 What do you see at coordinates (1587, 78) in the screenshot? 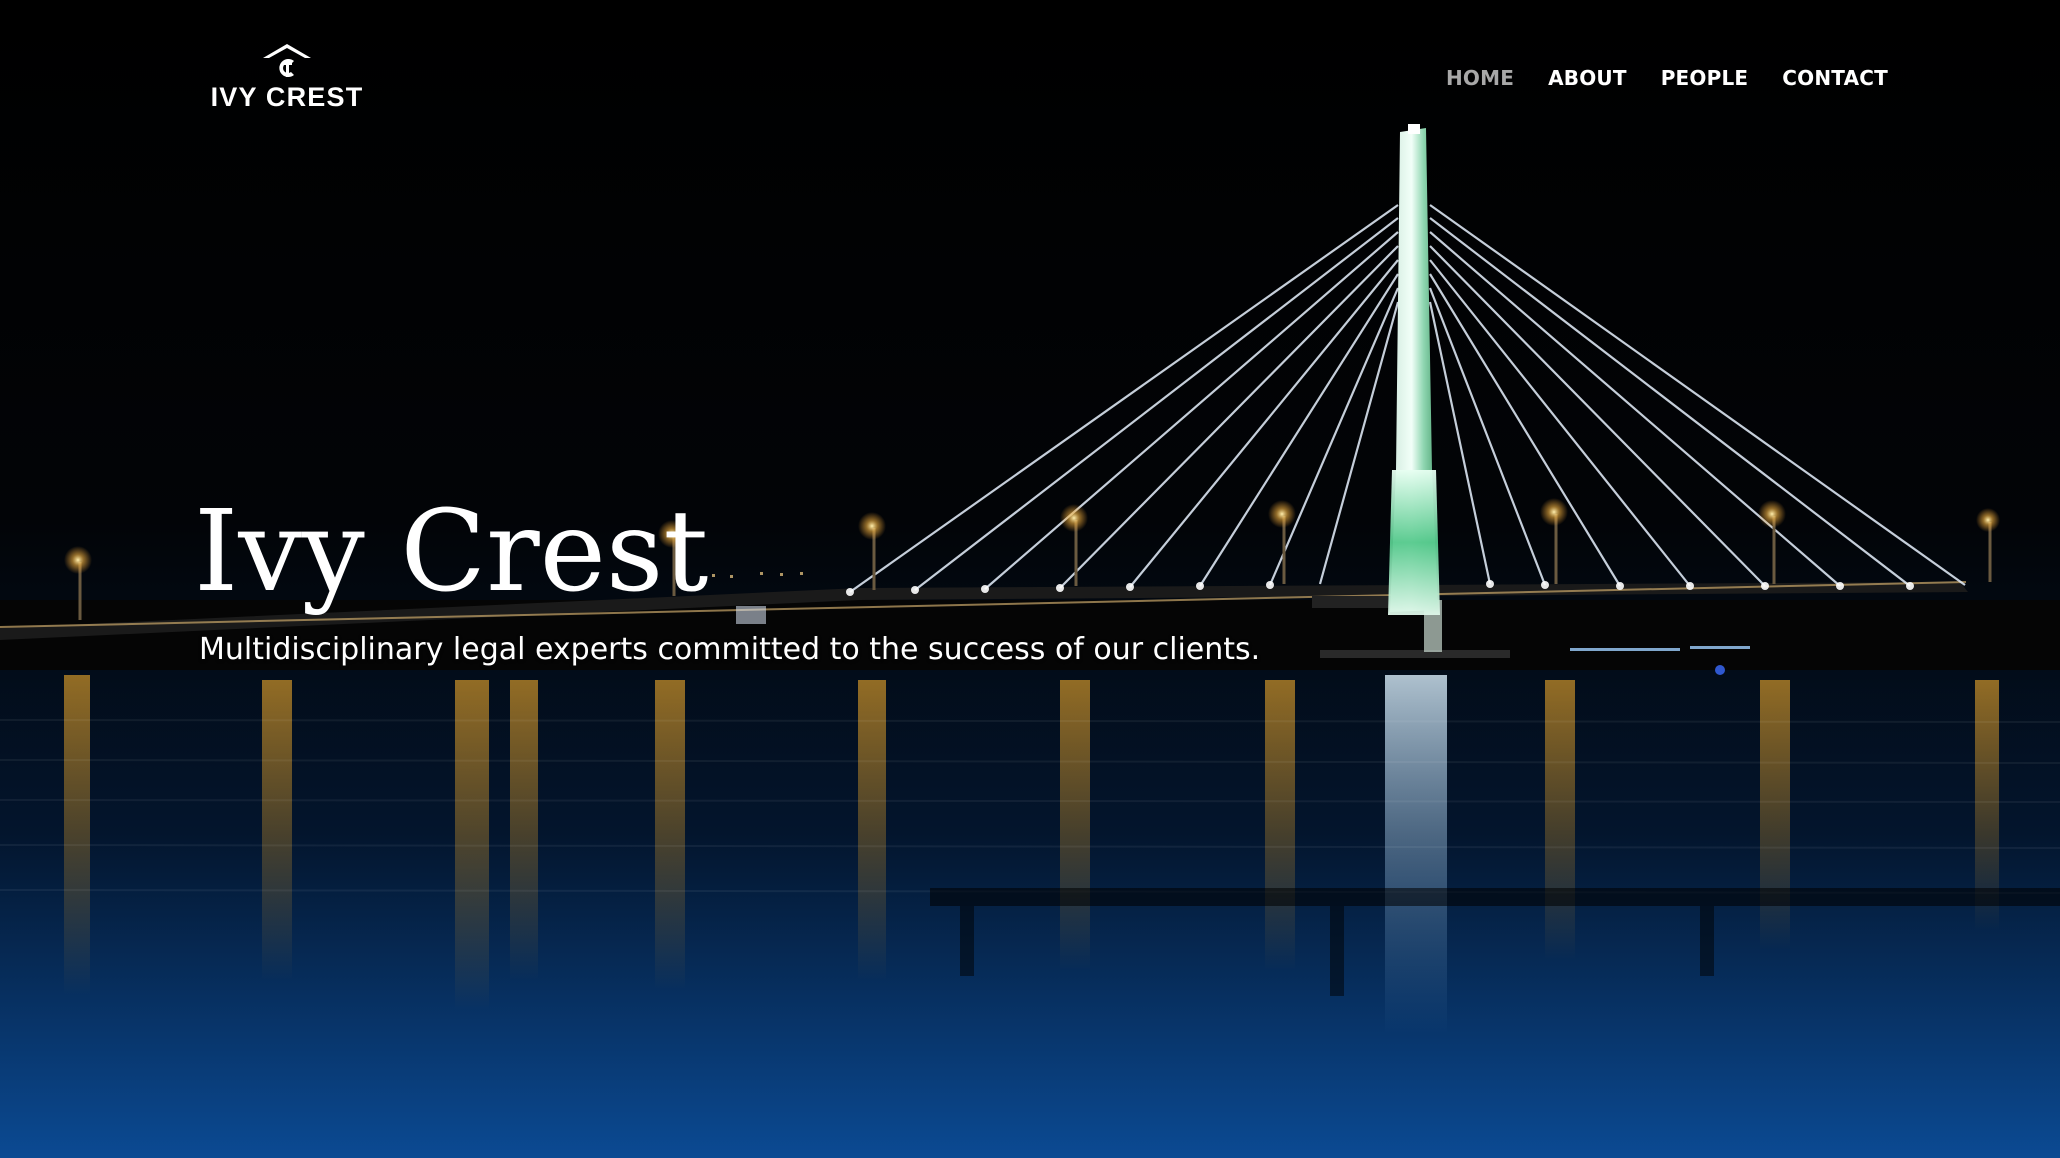
I see `nav-about: ABOUT` at bounding box center [1587, 78].